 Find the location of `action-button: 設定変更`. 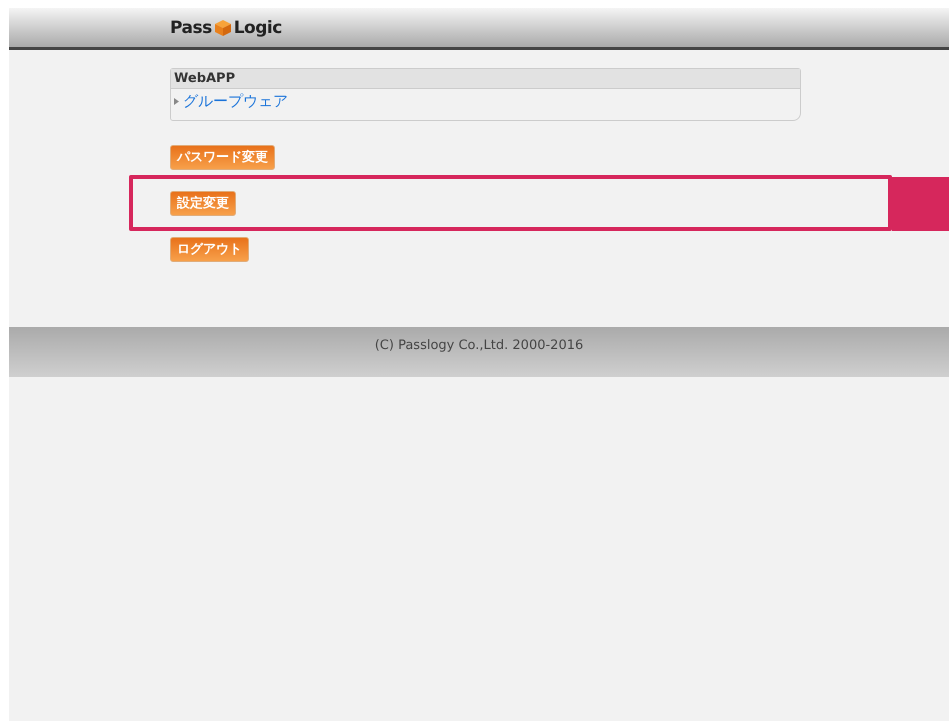

action-button: 設定変更 is located at coordinates (203, 203).